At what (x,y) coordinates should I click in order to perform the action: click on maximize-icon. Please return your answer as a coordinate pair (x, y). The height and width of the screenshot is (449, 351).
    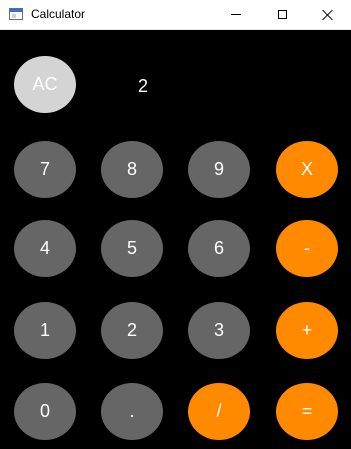
    Looking at the image, I should click on (282, 14).